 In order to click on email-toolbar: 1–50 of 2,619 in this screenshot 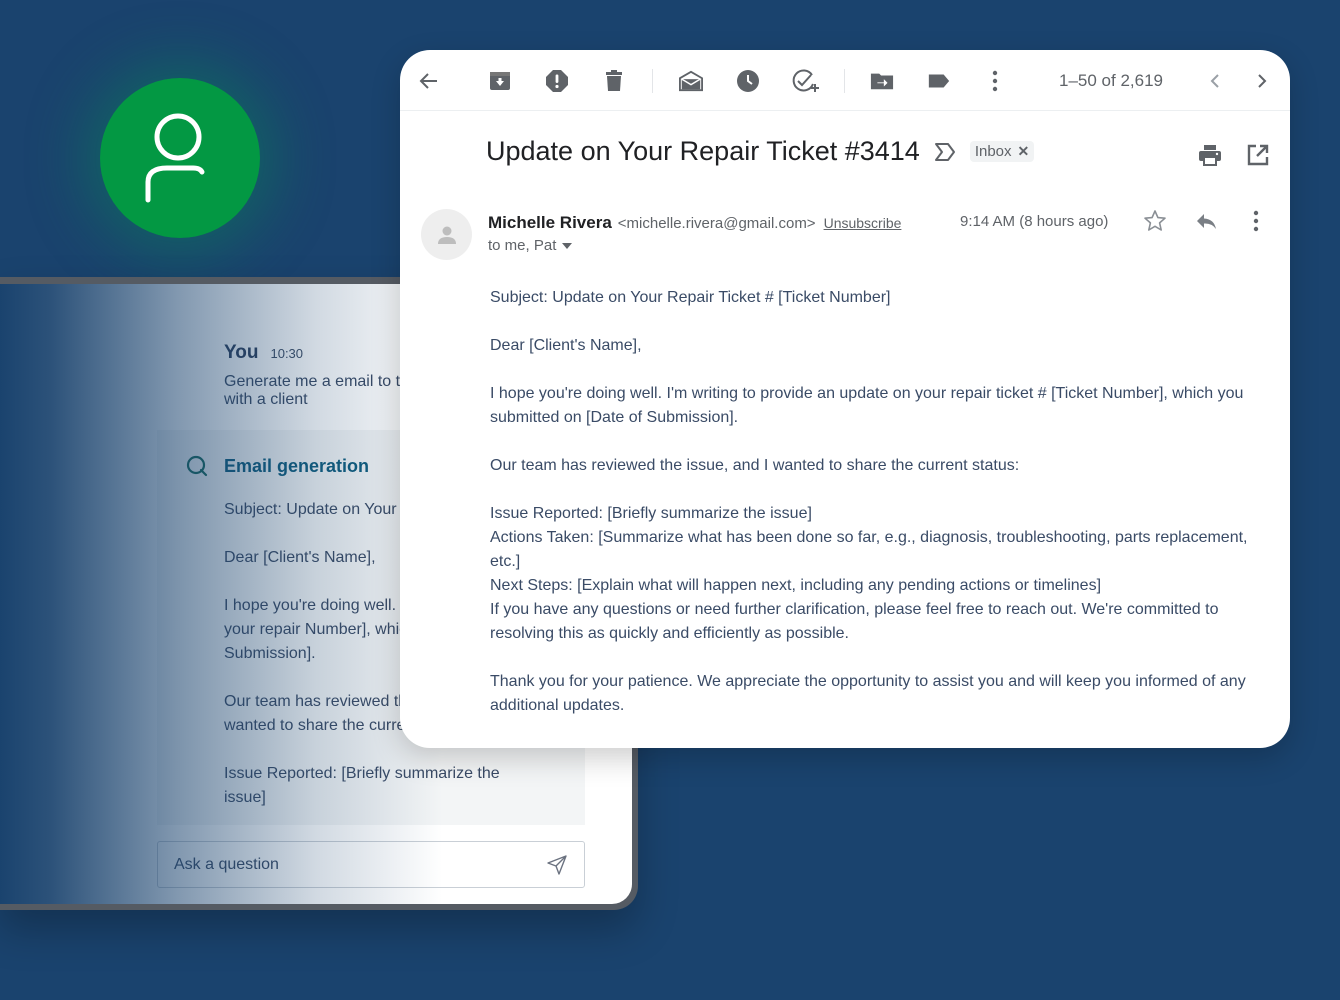, I will do `click(845, 80)`.